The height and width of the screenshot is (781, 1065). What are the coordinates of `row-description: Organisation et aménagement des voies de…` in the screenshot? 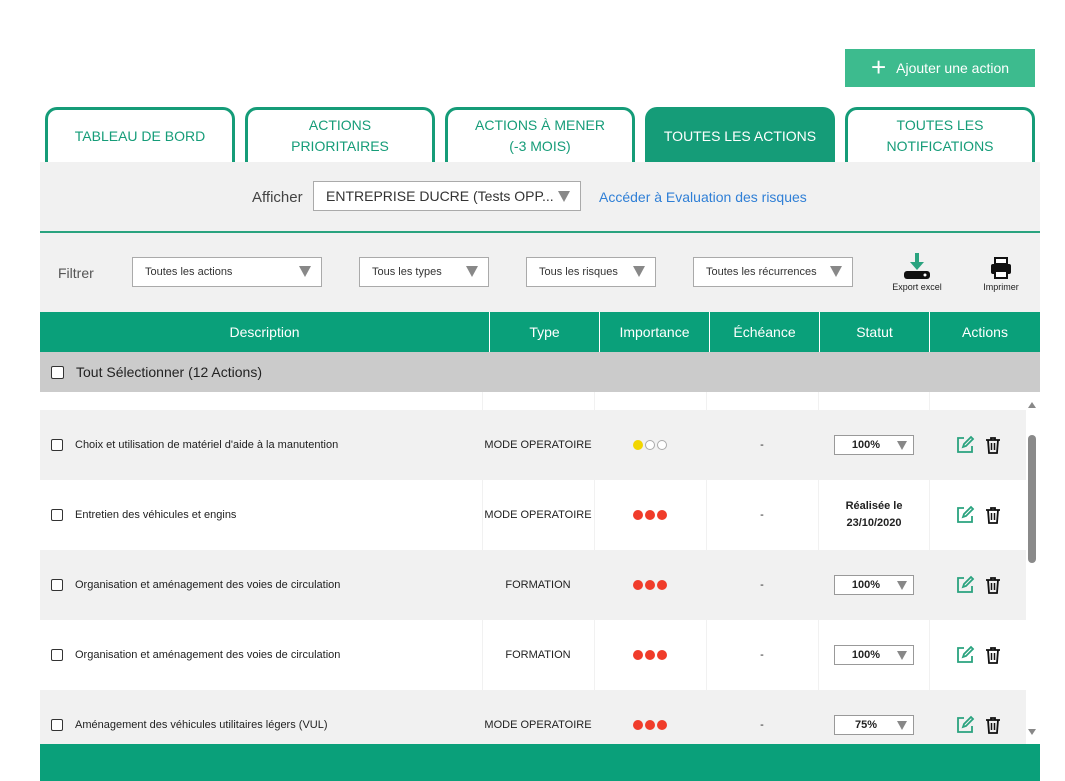 It's located at (208, 585).